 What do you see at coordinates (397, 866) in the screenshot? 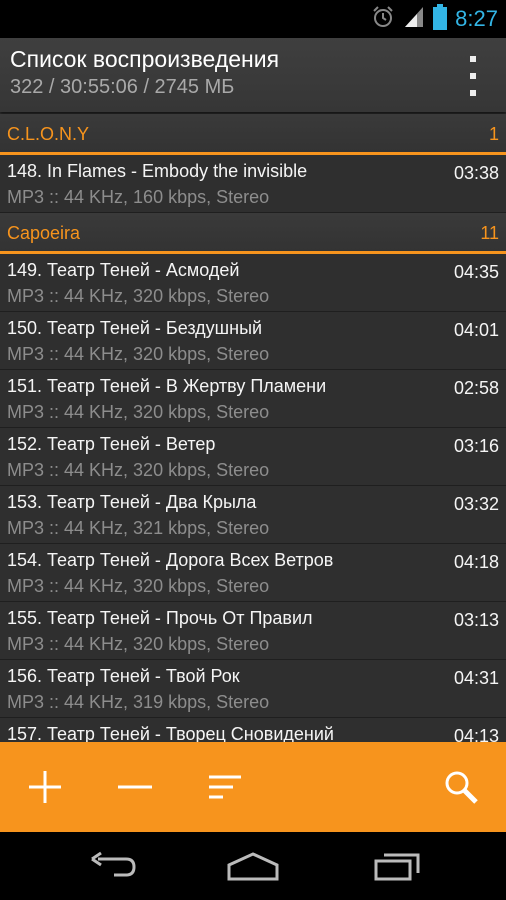
I see `recents-icon` at bounding box center [397, 866].